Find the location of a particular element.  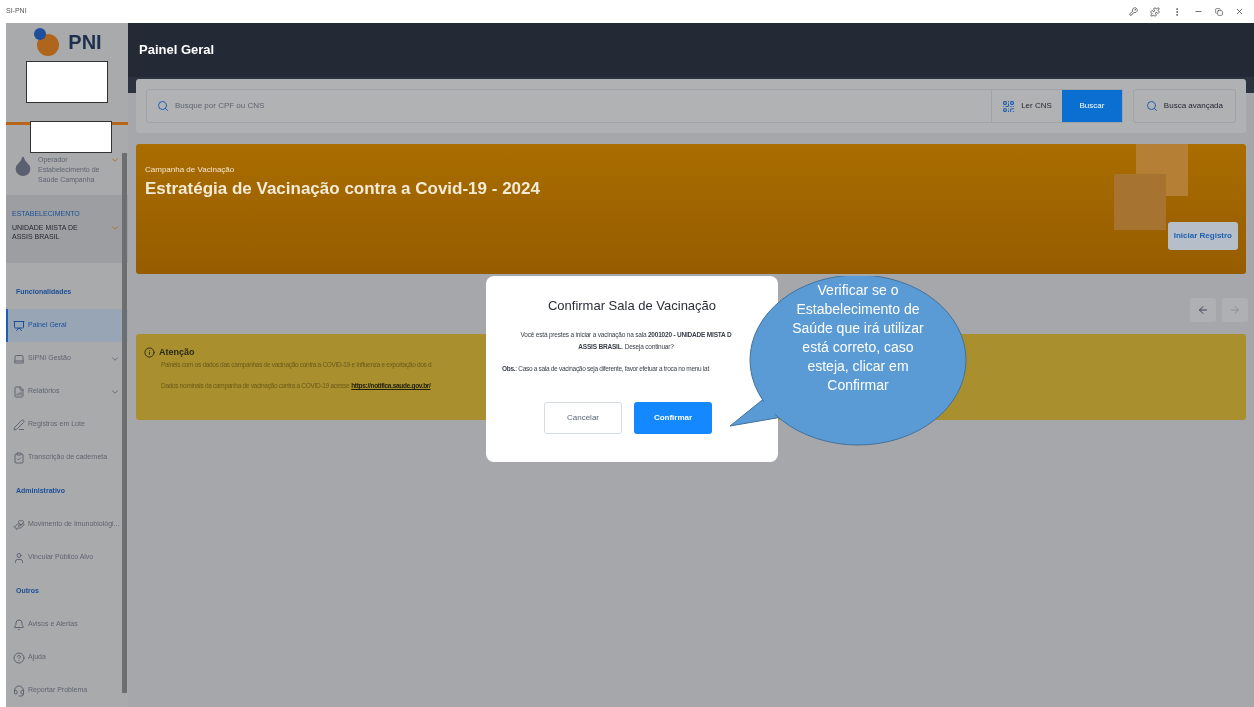

search-field: Busque por CPF ou CNS Ler CNS Buscar is located at coordinates (634, 106).